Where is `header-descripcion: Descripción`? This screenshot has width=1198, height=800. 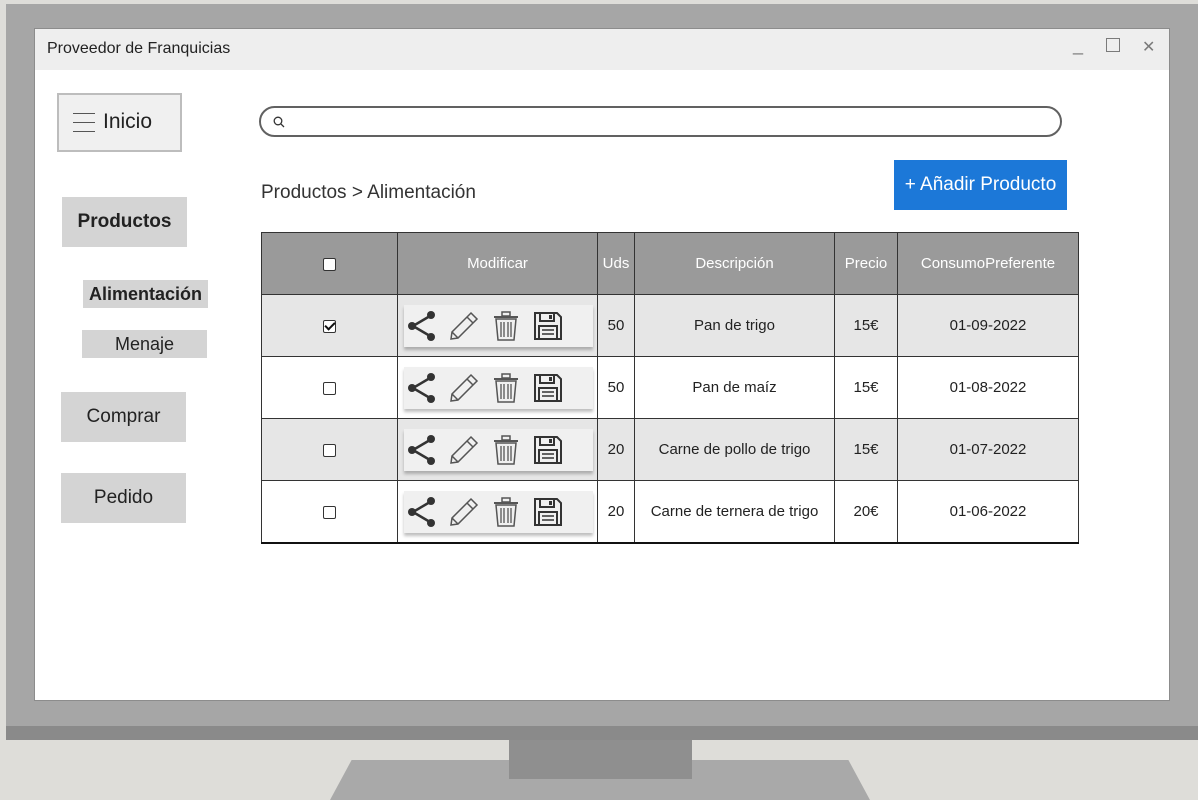 header-descripcion: Descripción is located at coordinates (734, 263).